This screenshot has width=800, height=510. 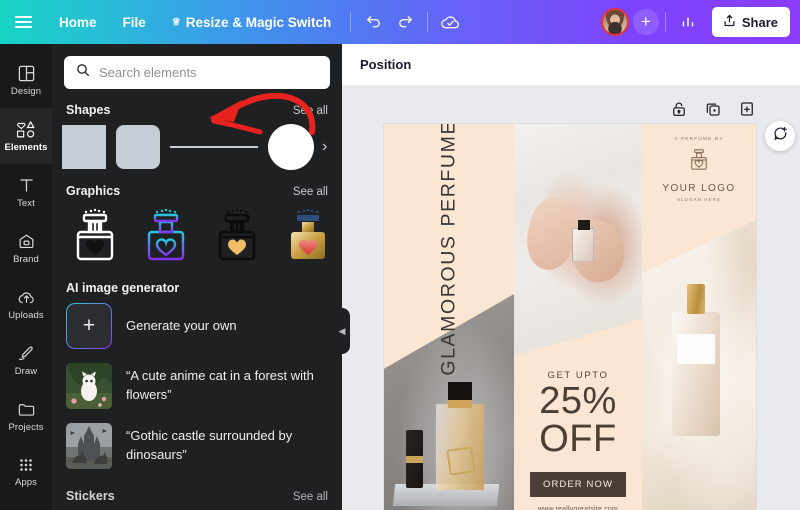 I want to click on tall-perfume-bottle, so click(x=696, y=360).